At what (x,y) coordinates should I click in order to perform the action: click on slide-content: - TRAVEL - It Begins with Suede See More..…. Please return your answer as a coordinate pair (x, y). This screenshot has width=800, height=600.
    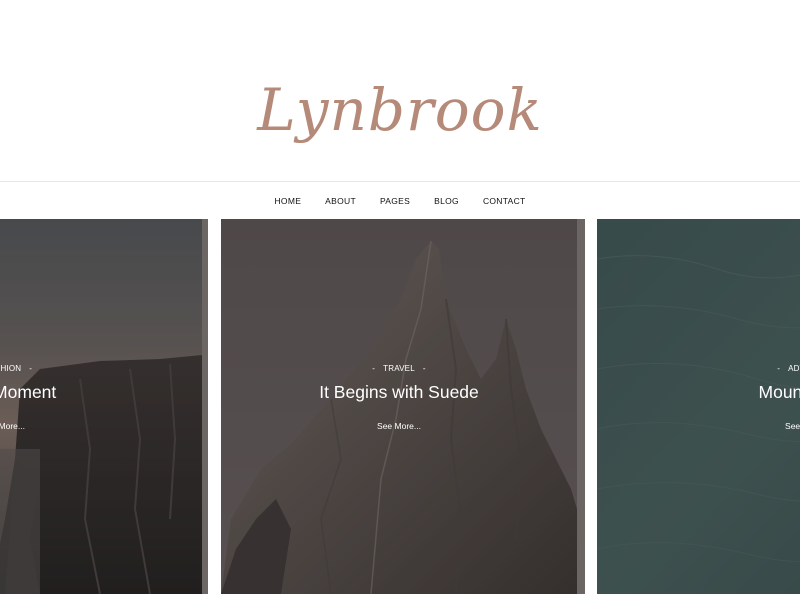
    Looking at the image, I should click on (399, 397).